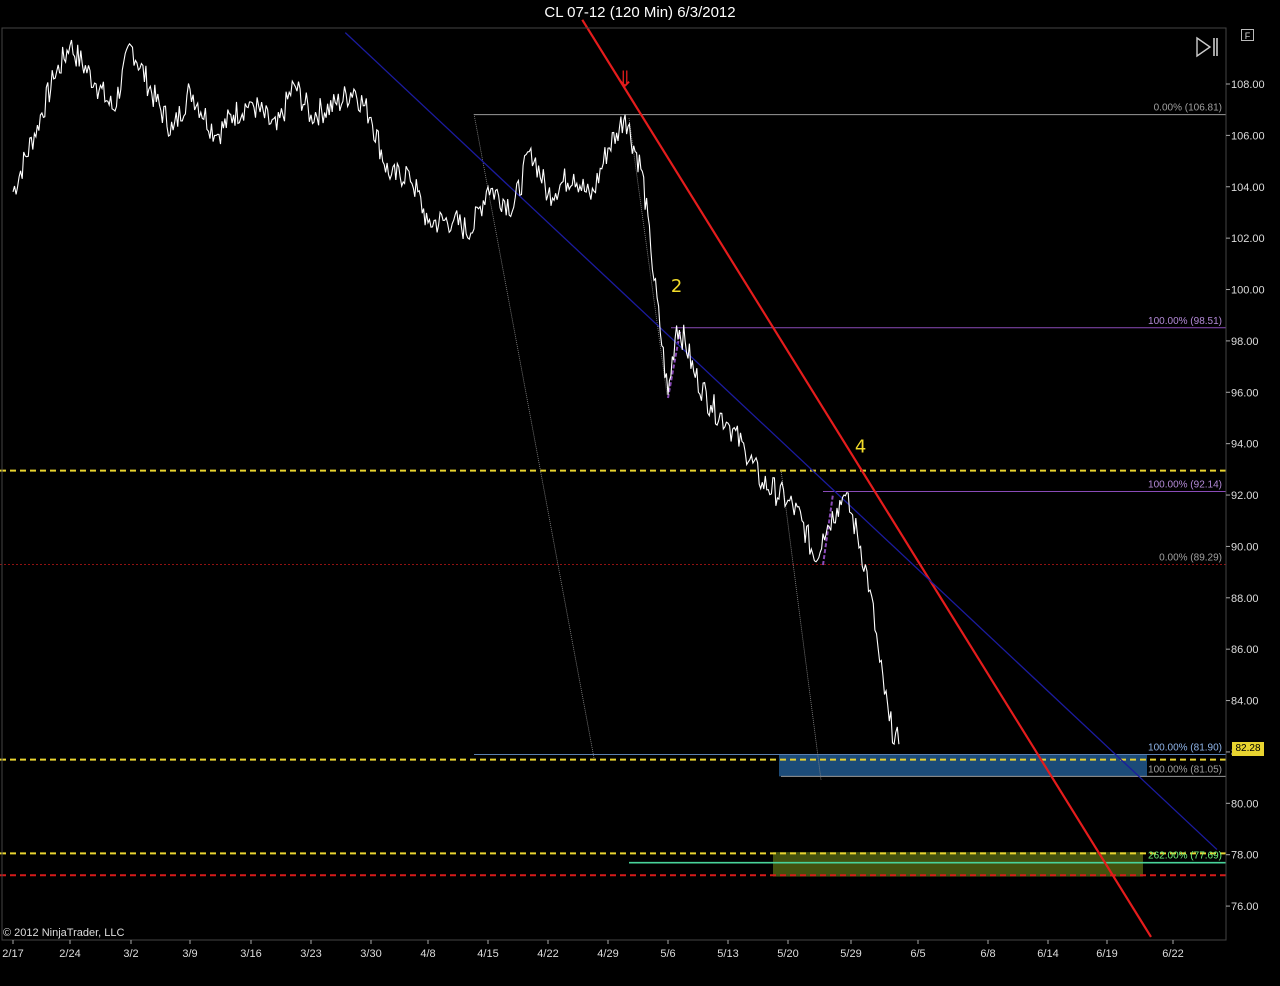  Describe the element at coordinates (189, 954) in the screenshot. I see `x-tick-label: 3/9` at that location.